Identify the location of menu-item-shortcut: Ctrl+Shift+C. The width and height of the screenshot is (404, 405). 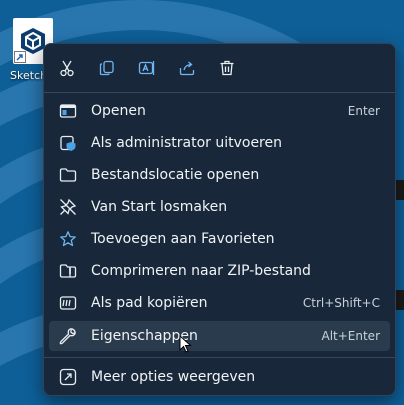
(341, 303).